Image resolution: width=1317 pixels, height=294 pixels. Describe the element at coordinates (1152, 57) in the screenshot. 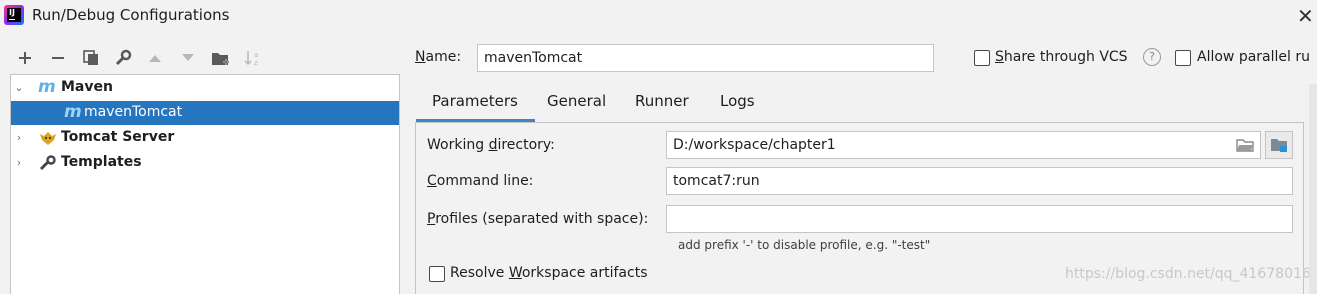

I see `help-icon: ?` at that location.